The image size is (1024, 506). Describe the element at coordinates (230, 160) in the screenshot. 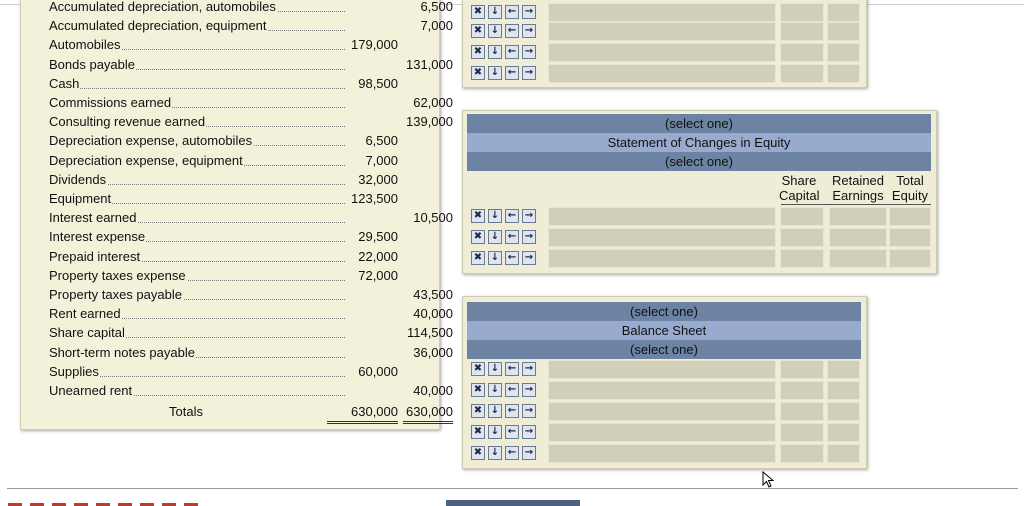

I see `table-row: Depreciation expense, equipment 7,000` at that location.